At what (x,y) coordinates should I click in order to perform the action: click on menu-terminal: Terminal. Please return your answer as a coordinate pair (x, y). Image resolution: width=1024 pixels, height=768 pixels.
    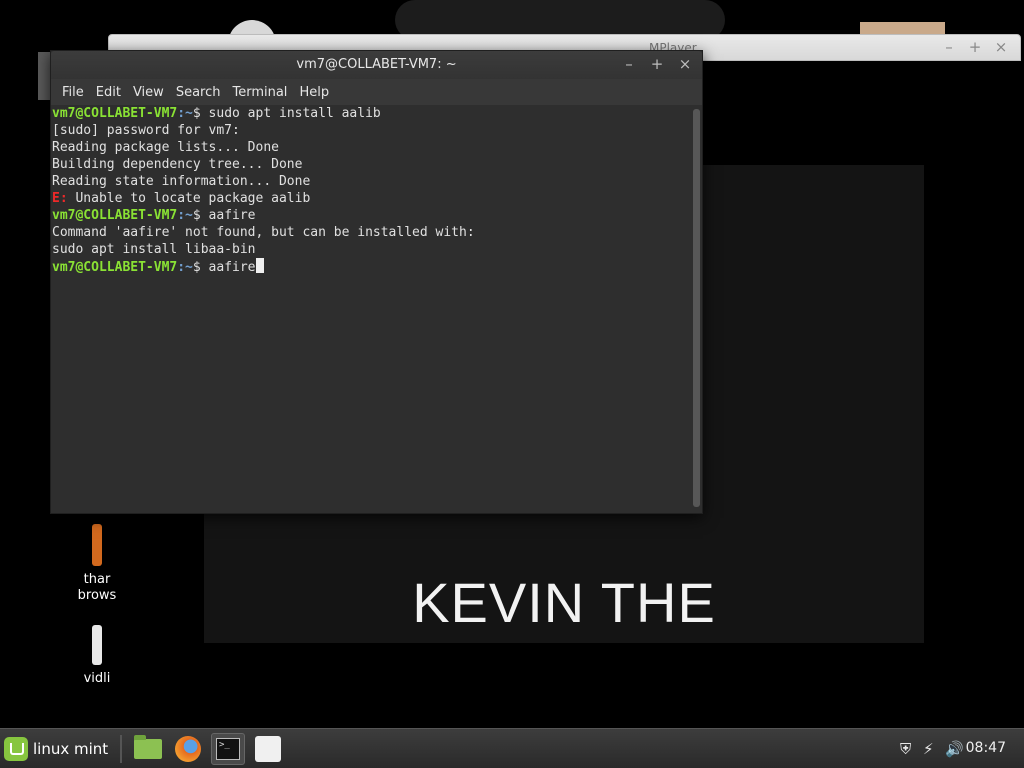
    Looking at the image, I should click on (259, 92).